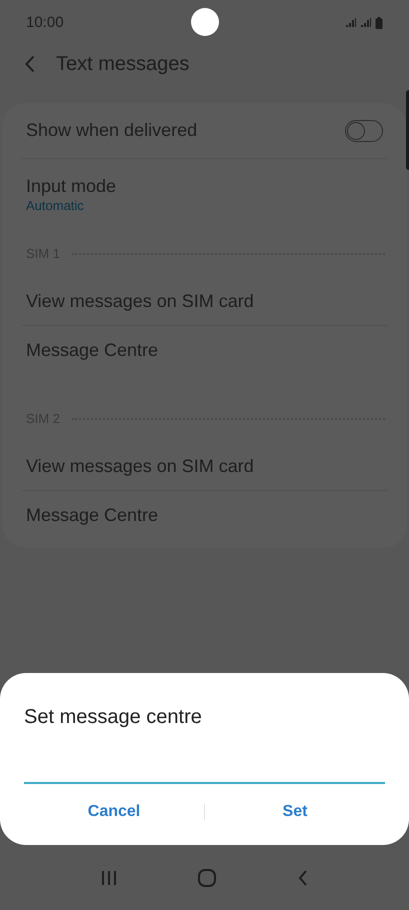  What do you see at coordinates (364, 131) in the screenshot?
I see `toggle-switch` at bounding box center [364, 131].